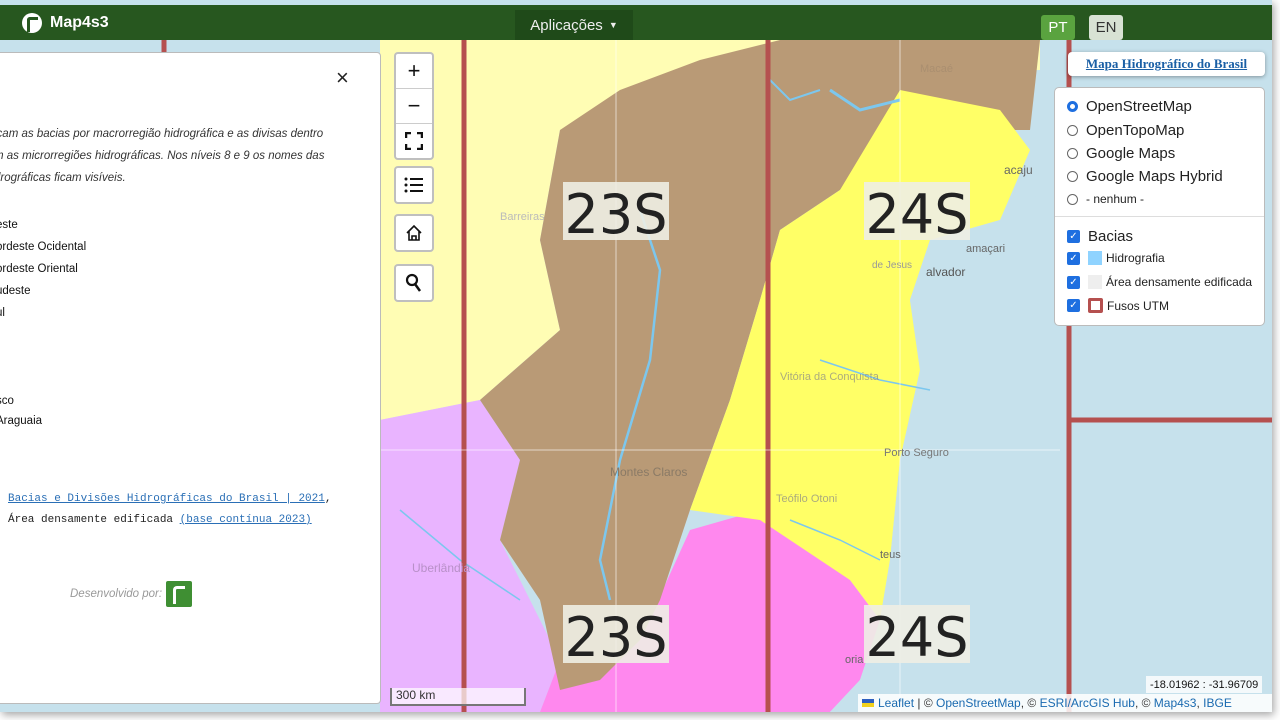  What do you see at coordinates (1131, 153) in the screenshot?
I see `base-layer-label: Google Maps` at bounding box center [1131, 153].